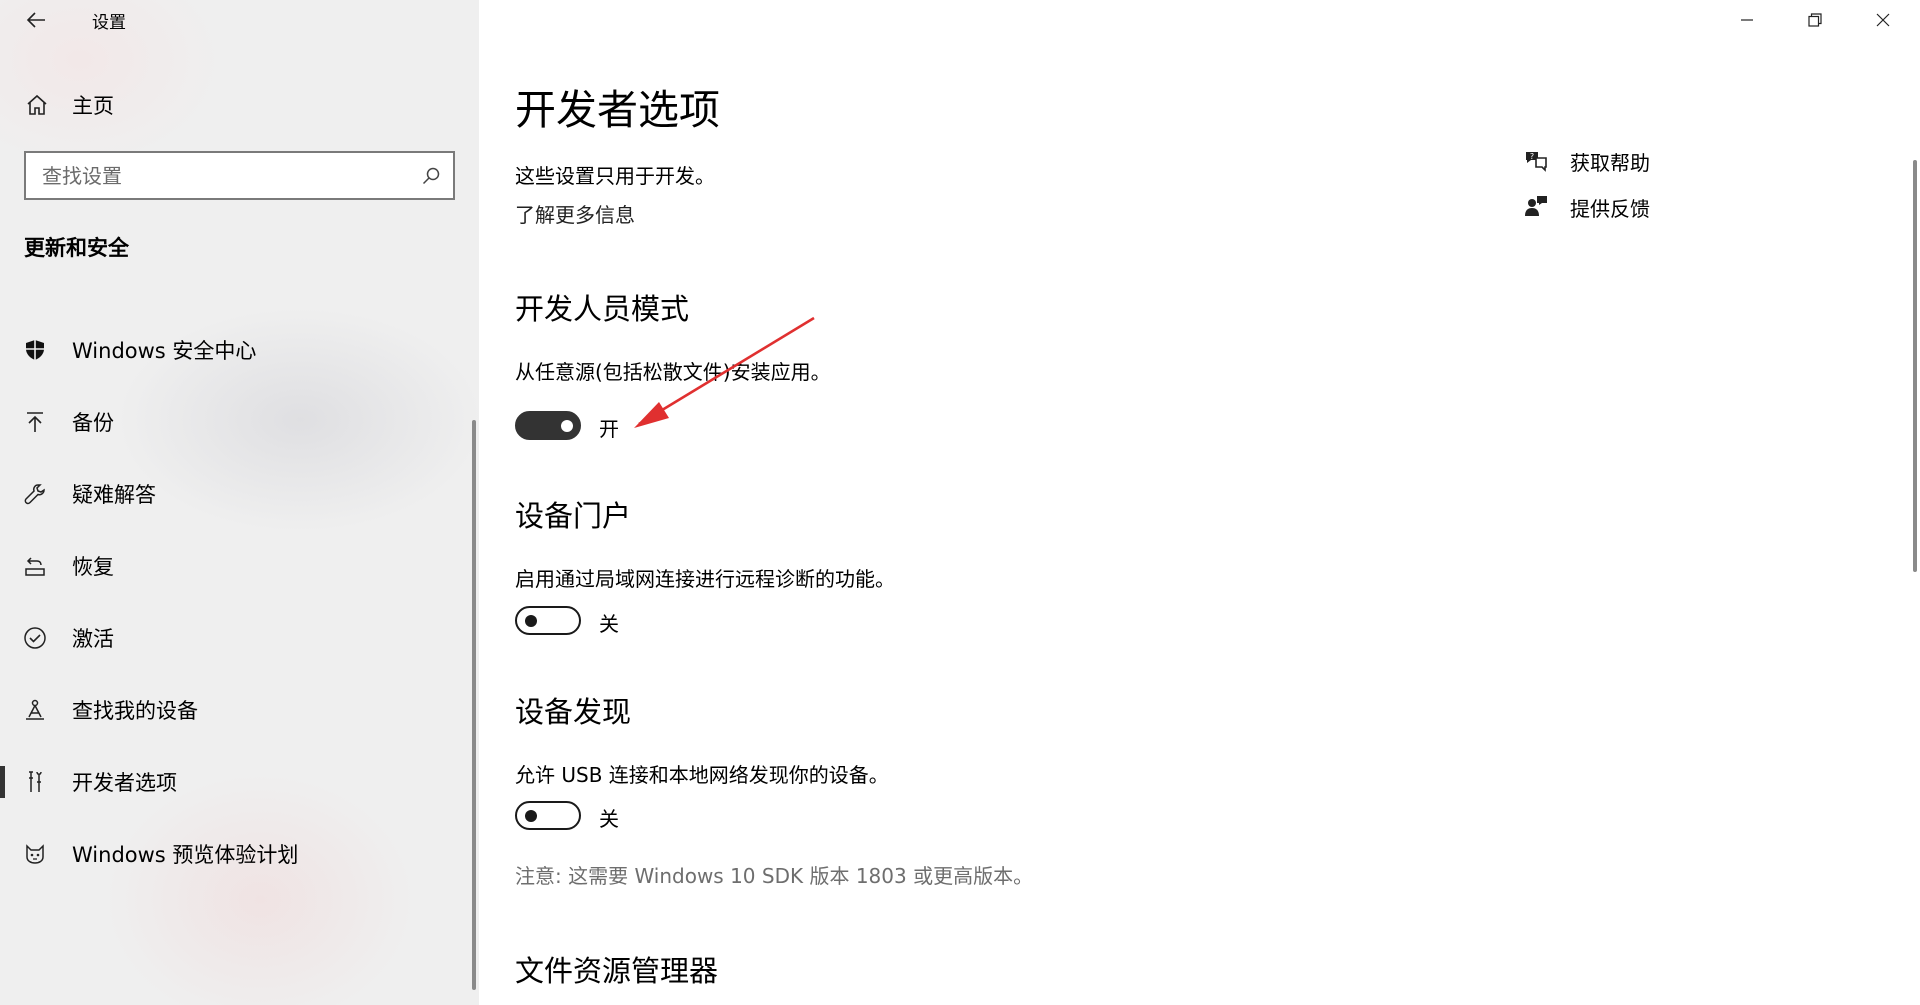 The height and width of the screenshot is (1005, 1920). What do you see at coordinates (185, 855) in the screenshot?
I see `sidebar-item-label: Windows 预览体验计划` at bounding box center [185, 855].